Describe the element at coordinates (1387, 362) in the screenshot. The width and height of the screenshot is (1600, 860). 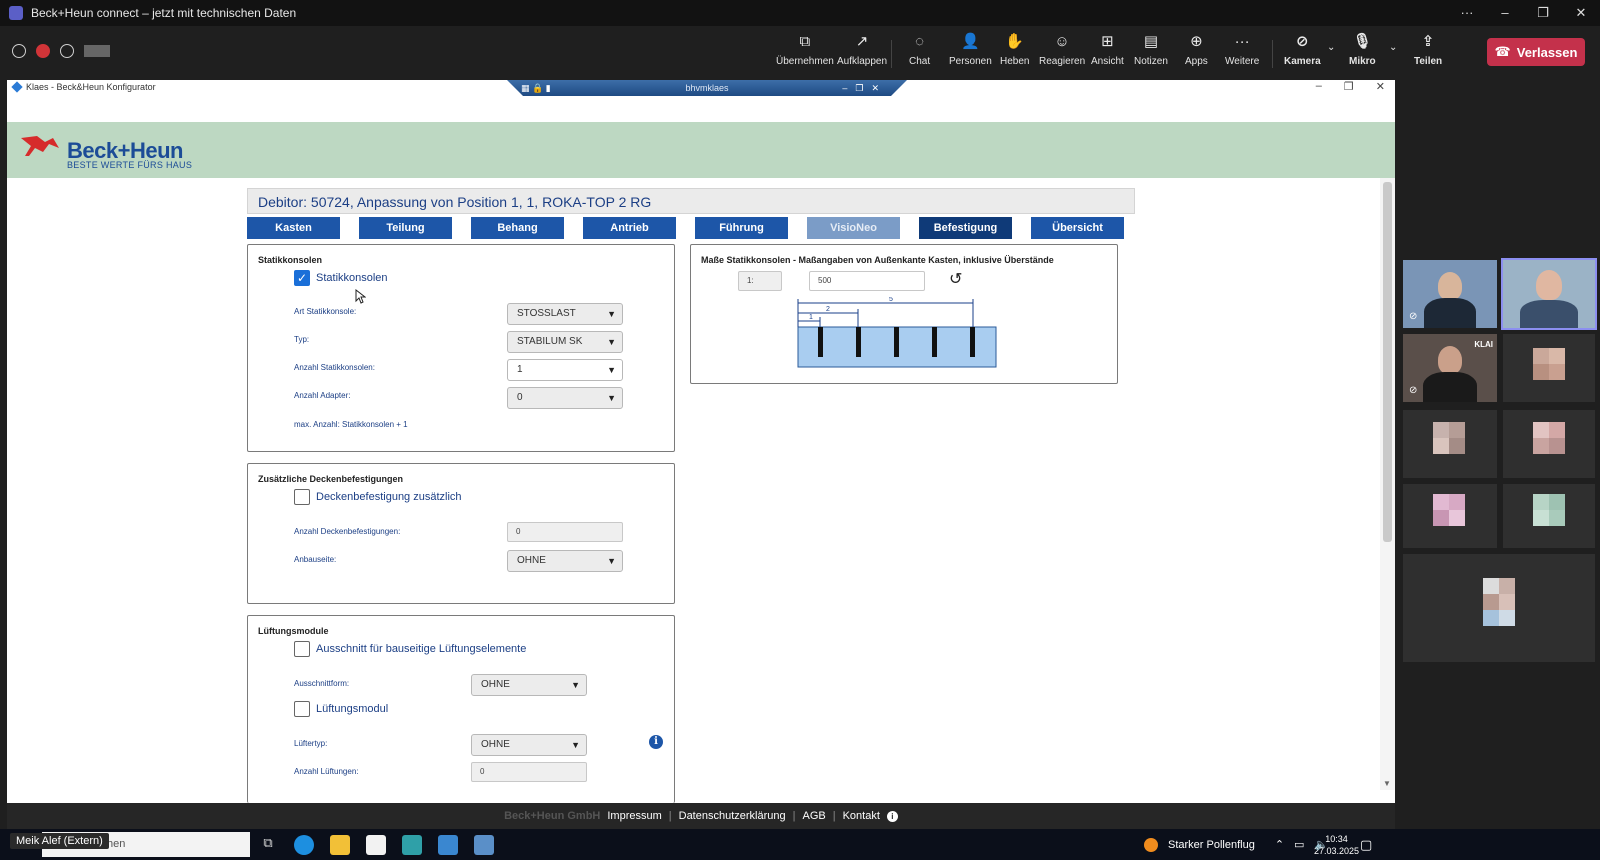
I see `scrollbar-thumb` at that location.